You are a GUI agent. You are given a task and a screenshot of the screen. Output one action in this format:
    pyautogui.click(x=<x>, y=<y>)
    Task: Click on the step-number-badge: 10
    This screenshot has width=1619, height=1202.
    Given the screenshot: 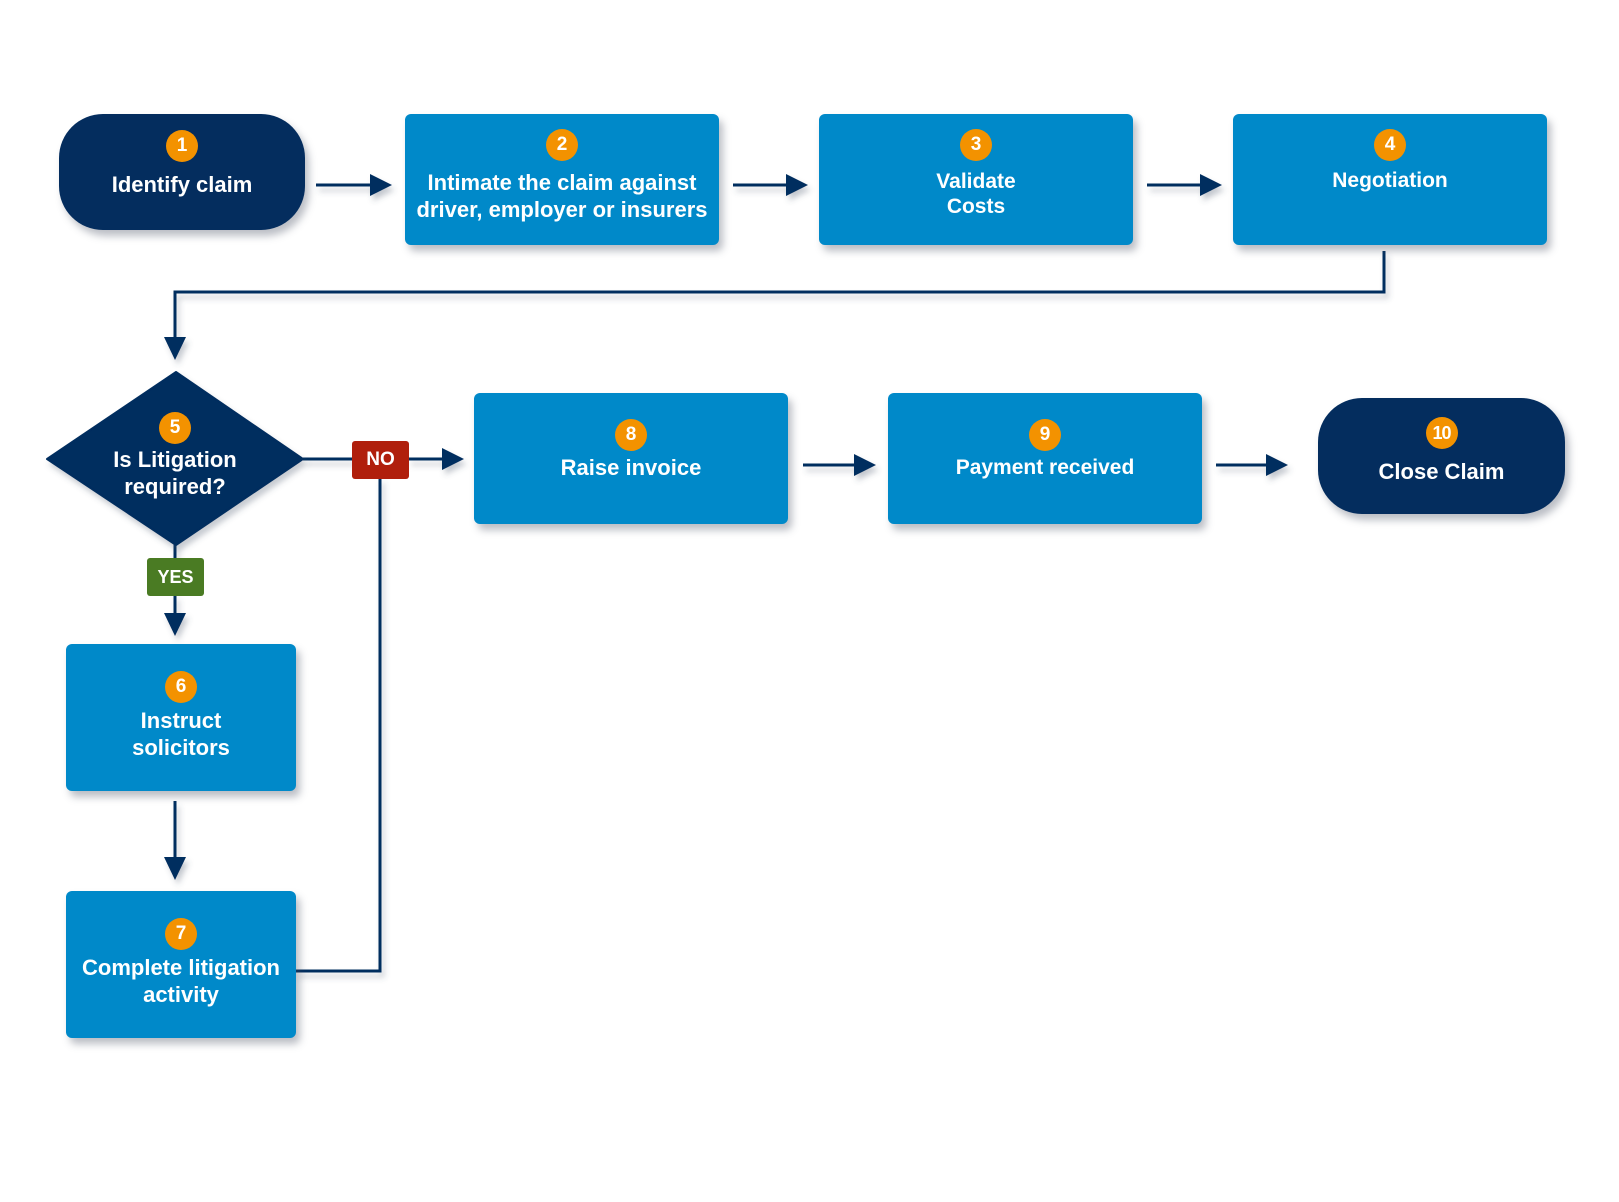 What is the action you would take?
    pyautogui.click(x=1441, y=433)
    